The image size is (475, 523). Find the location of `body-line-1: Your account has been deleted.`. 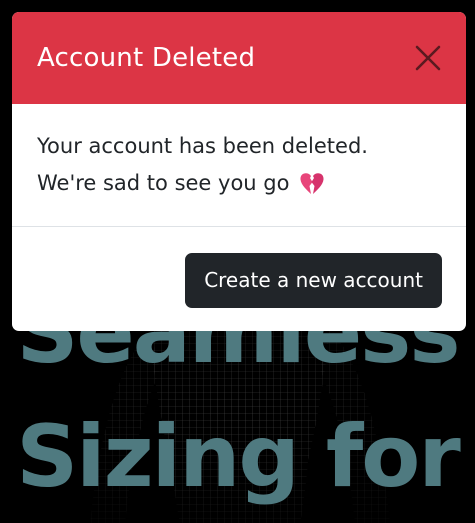

body-line-1: Your account has been deleted. is located at coordinates (239, 146).